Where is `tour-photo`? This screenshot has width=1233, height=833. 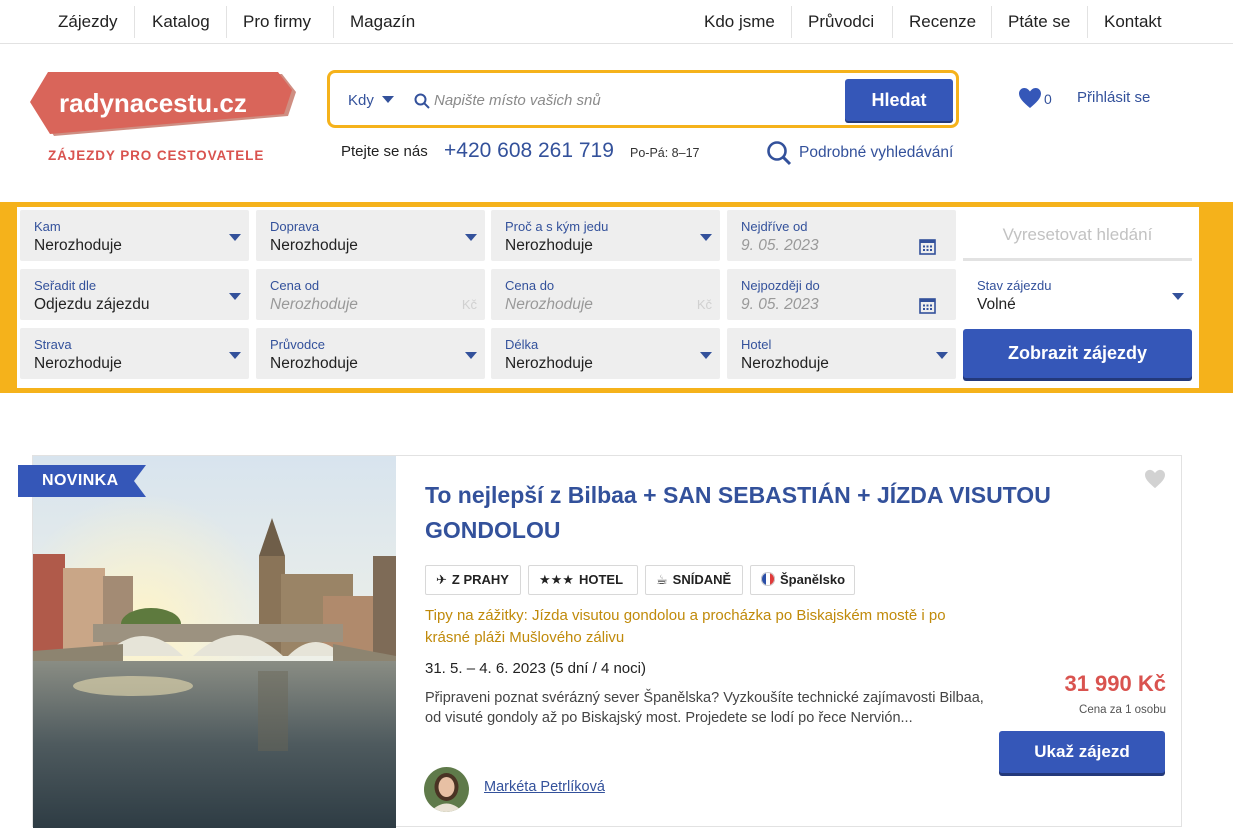 tour-photo is located at coordinates (214, 642).